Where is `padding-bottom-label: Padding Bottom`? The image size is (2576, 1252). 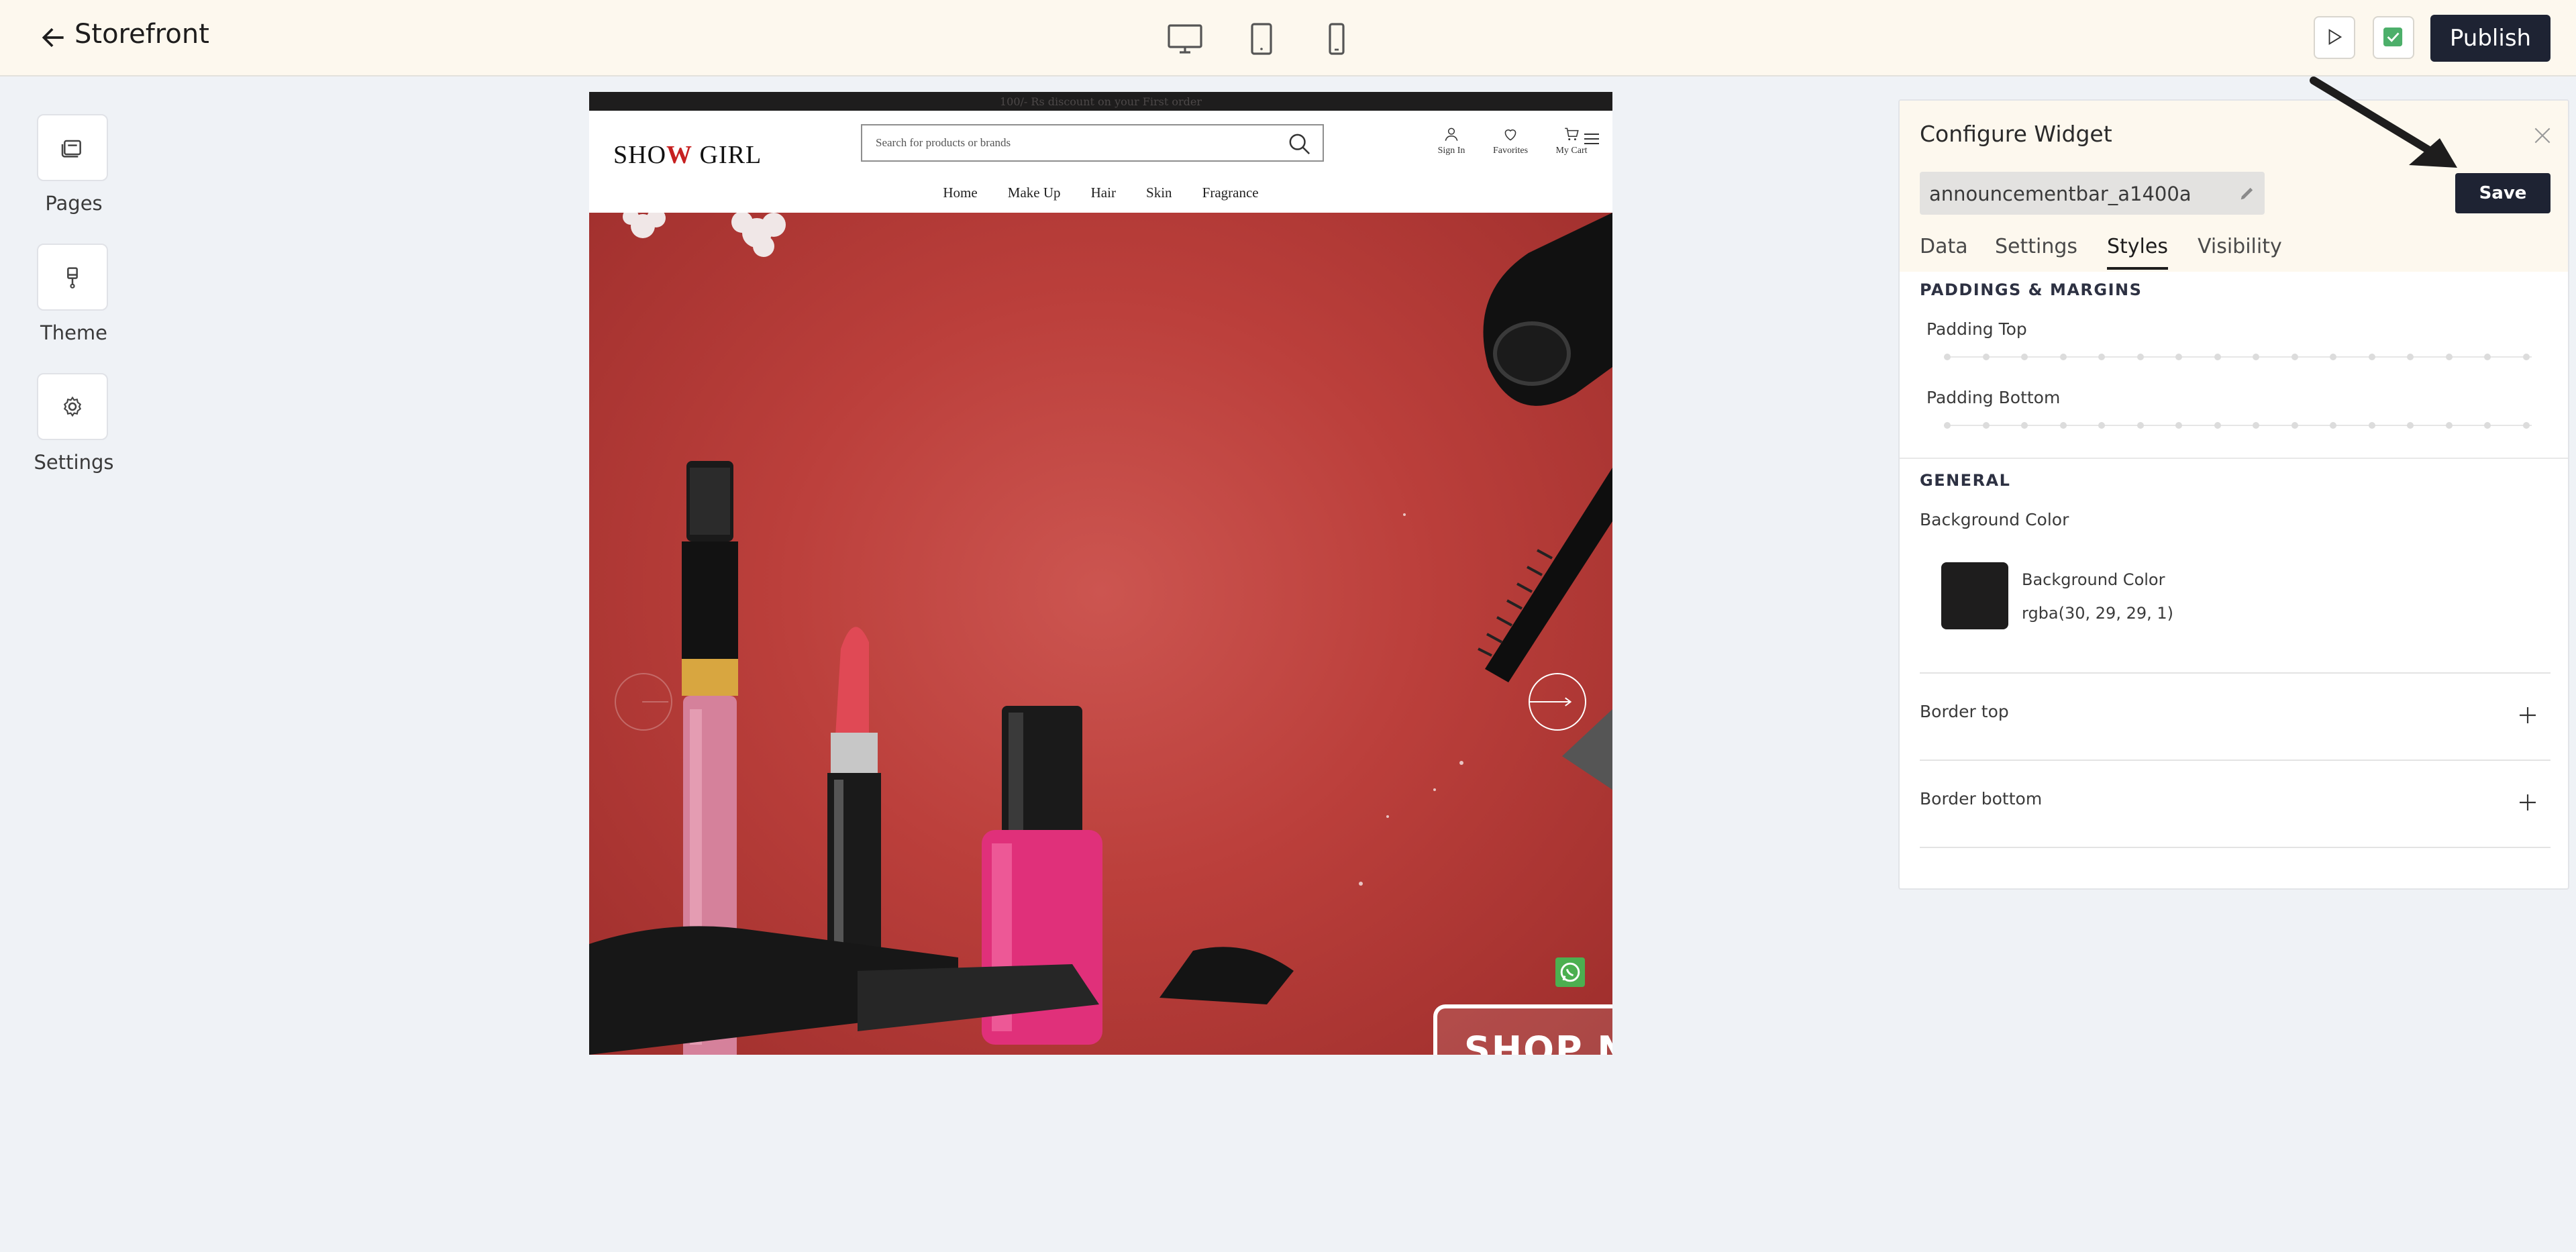 padding-bottom-label: Padding Bottom is located at coordinates (1993, 397).